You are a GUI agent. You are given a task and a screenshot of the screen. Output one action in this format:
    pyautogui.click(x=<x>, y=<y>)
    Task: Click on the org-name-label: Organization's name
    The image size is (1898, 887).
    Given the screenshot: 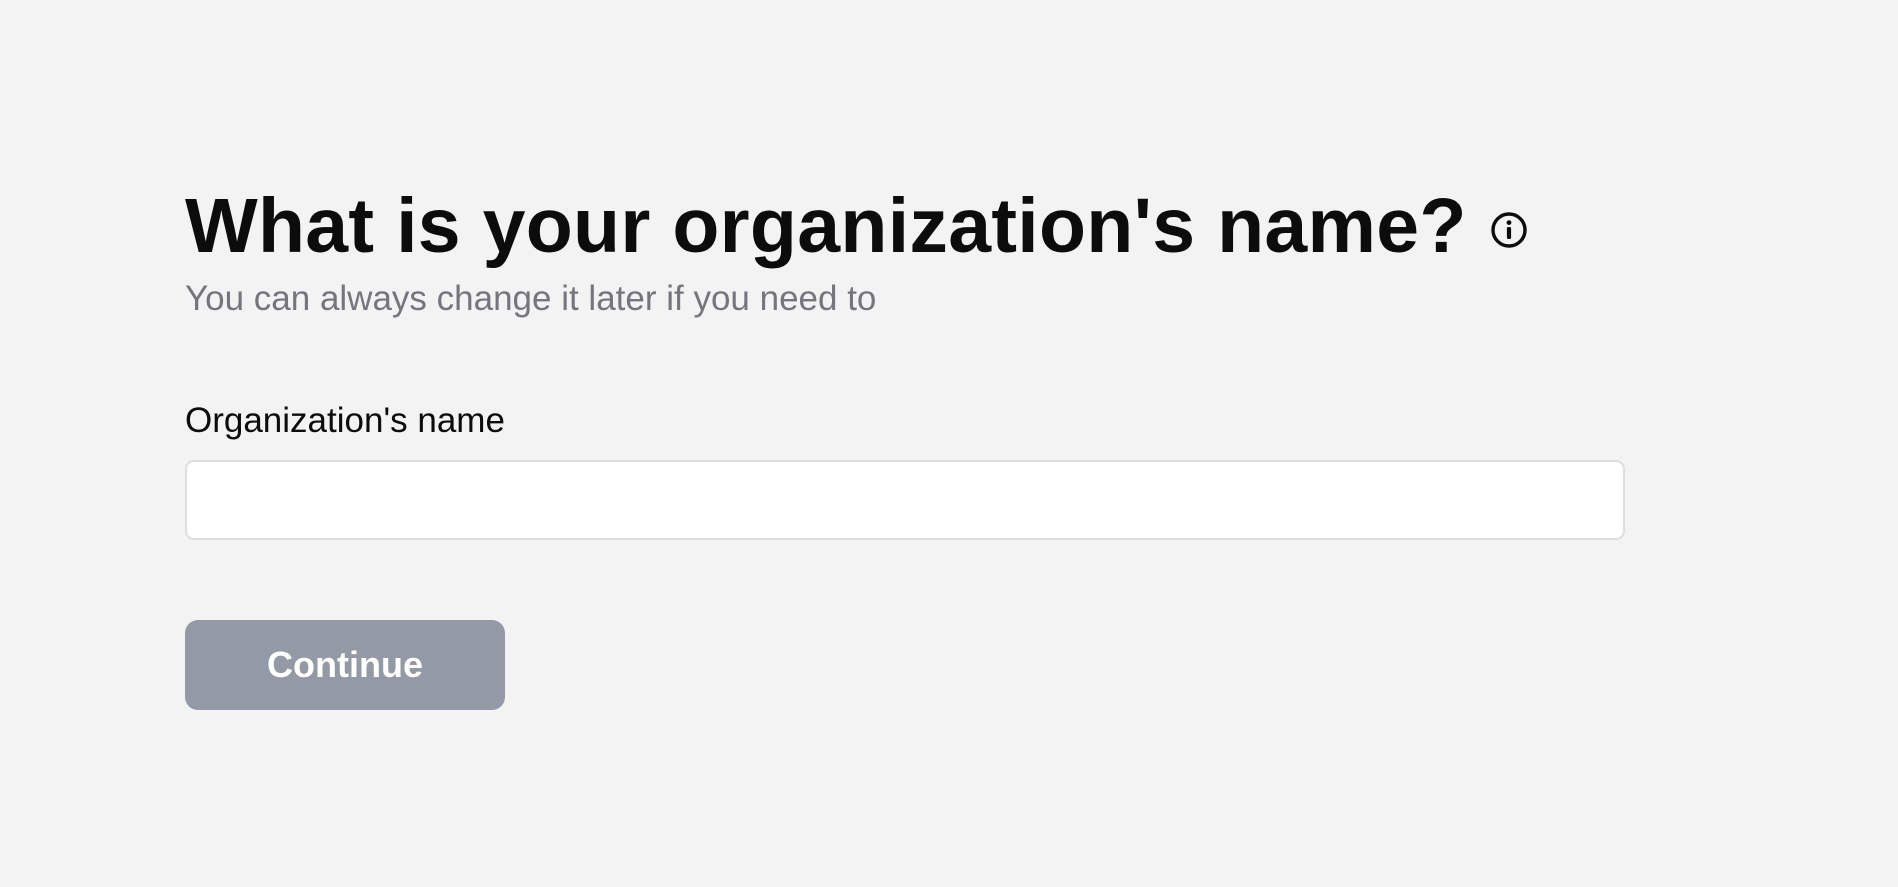 What is the action you would take?
    pyautogui.click(x=345, y=420)
    